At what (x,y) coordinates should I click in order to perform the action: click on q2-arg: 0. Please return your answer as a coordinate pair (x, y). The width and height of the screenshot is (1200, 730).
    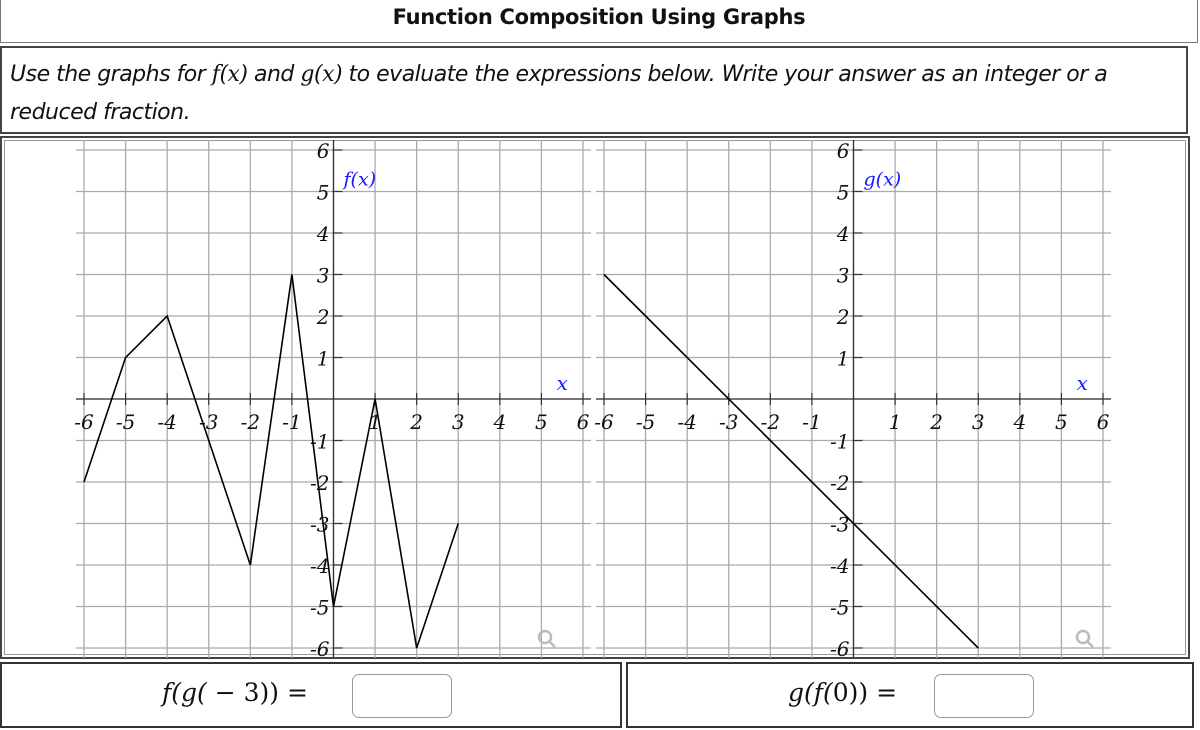
    Looking at the image, I should click on (840, 692).